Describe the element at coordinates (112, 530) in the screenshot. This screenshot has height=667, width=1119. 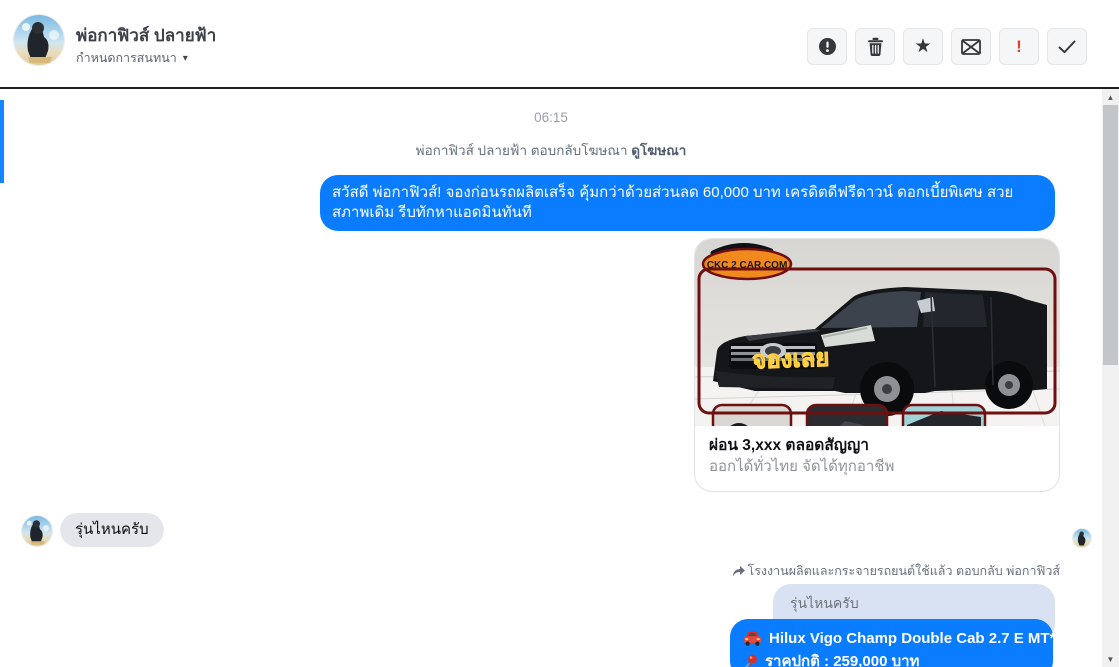
I see `incoming-message-bubble: รุ่นไหนครับ` at that location.